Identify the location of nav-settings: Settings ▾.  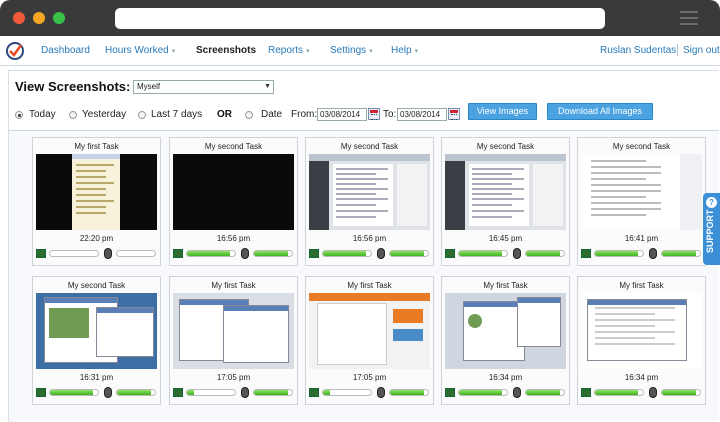
(351, 50).